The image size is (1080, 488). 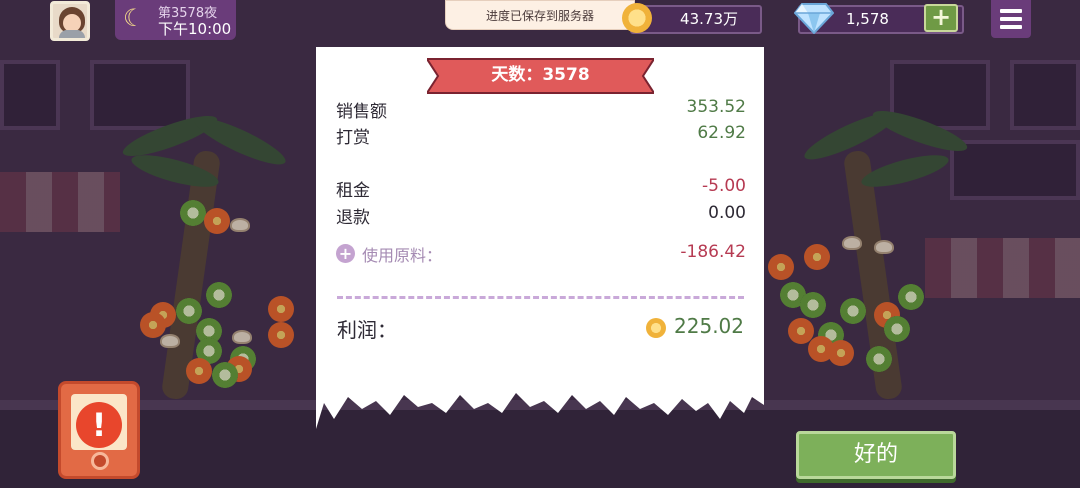 I want to click on profit-label: 利润：, so click(x=367, y=330).